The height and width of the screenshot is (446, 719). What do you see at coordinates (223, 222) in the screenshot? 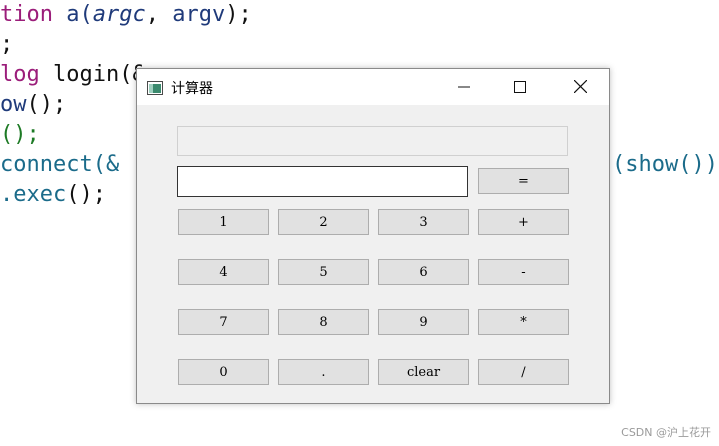
I see `key-1-button: 1` at bounding box center [223, 222].